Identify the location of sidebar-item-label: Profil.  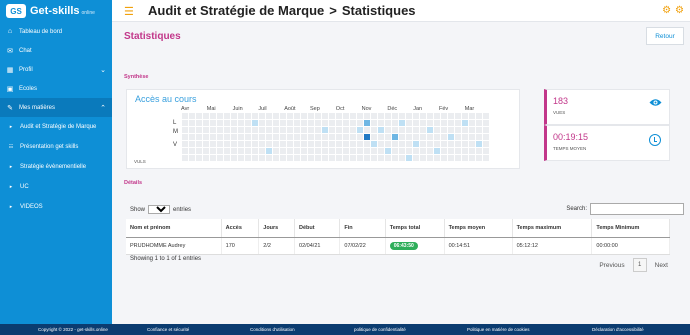
(26, 69).